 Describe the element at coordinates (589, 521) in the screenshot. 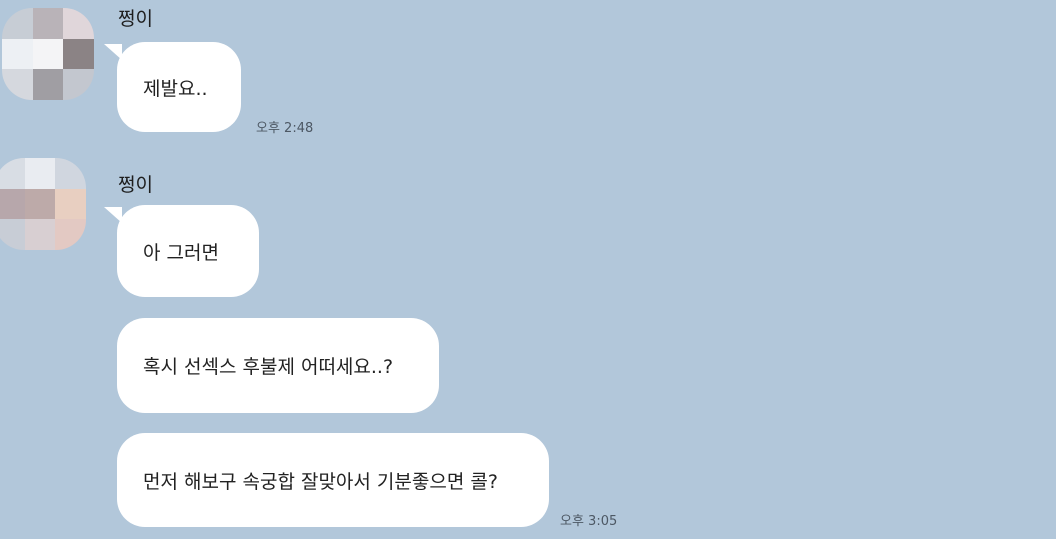

I see `message-time: 오후 3:05` at that location.